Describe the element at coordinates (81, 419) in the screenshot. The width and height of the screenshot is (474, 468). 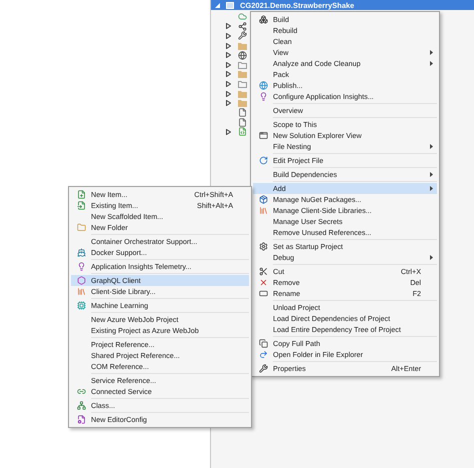
I see `file-gear-icon` at that location.